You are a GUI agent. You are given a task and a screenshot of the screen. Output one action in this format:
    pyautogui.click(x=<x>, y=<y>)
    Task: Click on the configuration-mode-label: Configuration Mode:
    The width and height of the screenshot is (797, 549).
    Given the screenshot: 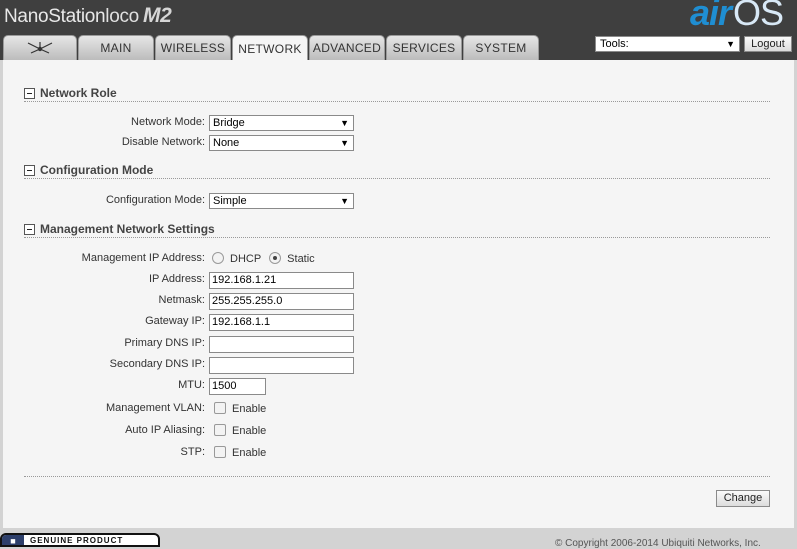 What is the action you would take?
    pyautogui.click(x=155, y=200)
    